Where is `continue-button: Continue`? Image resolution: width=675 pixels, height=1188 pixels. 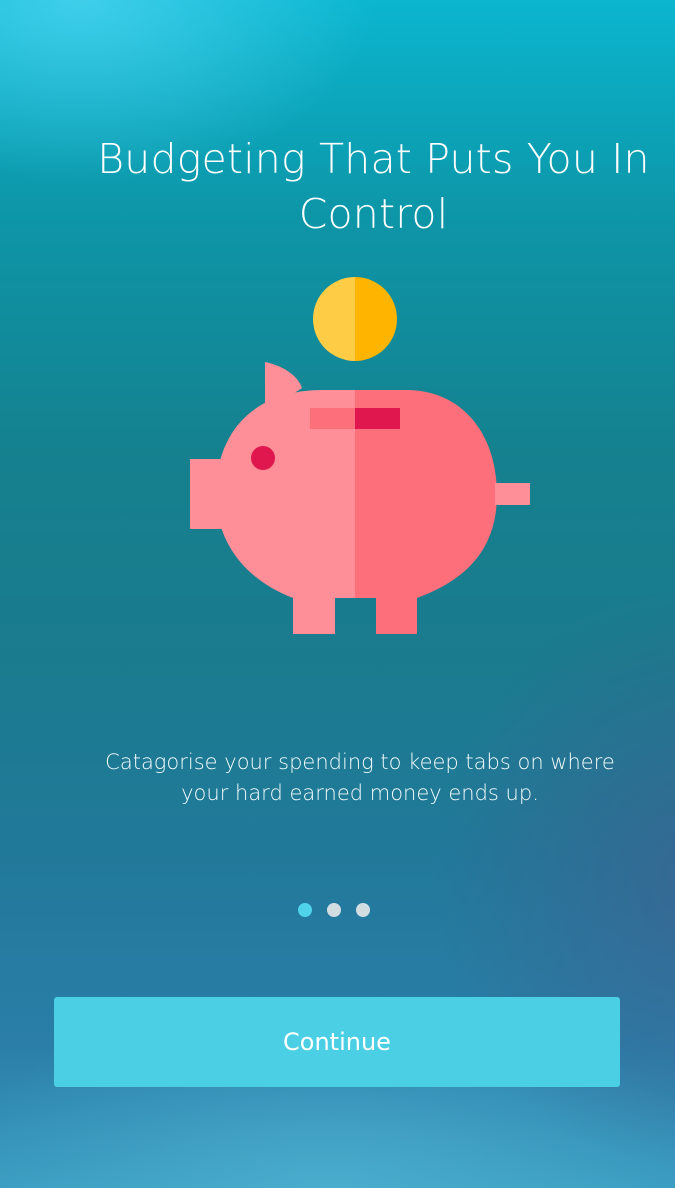 continue-button: Continue is located at coordinates (337, 1042).